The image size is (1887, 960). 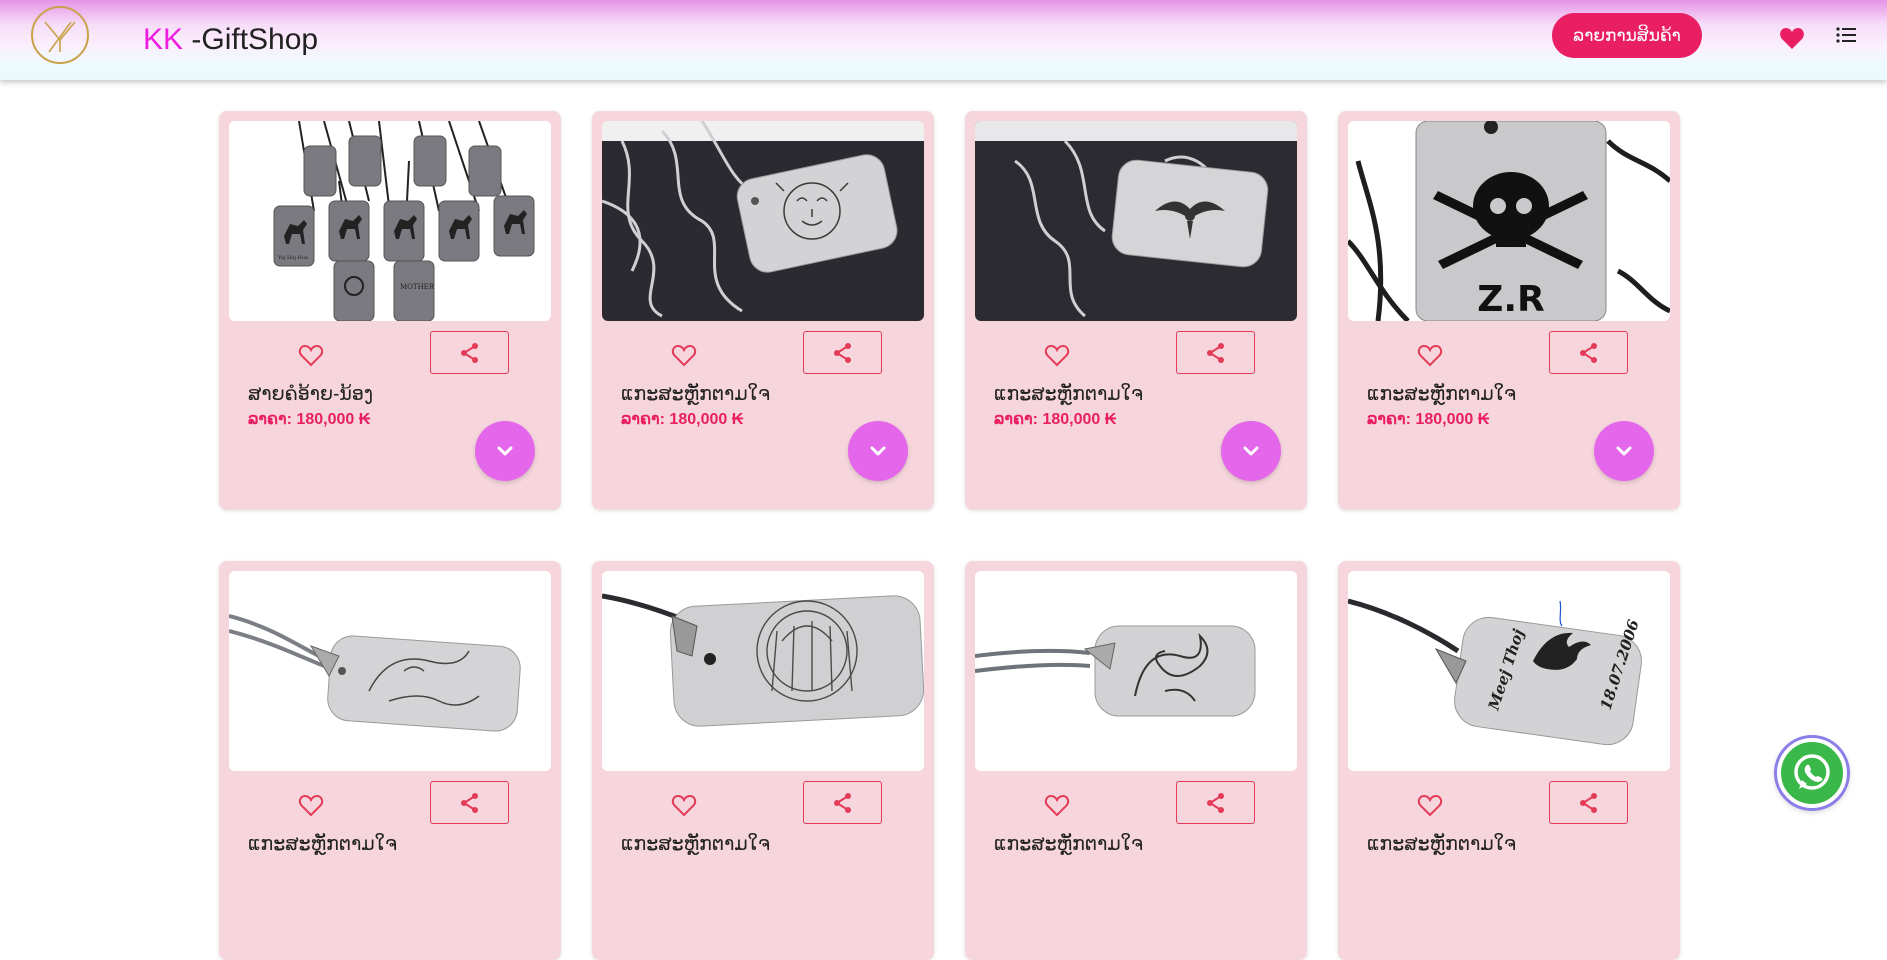 I want to click on product-title: ສາຍຄໍອ້າຍ-ນ້ອງ, so click(x=311, y=394).